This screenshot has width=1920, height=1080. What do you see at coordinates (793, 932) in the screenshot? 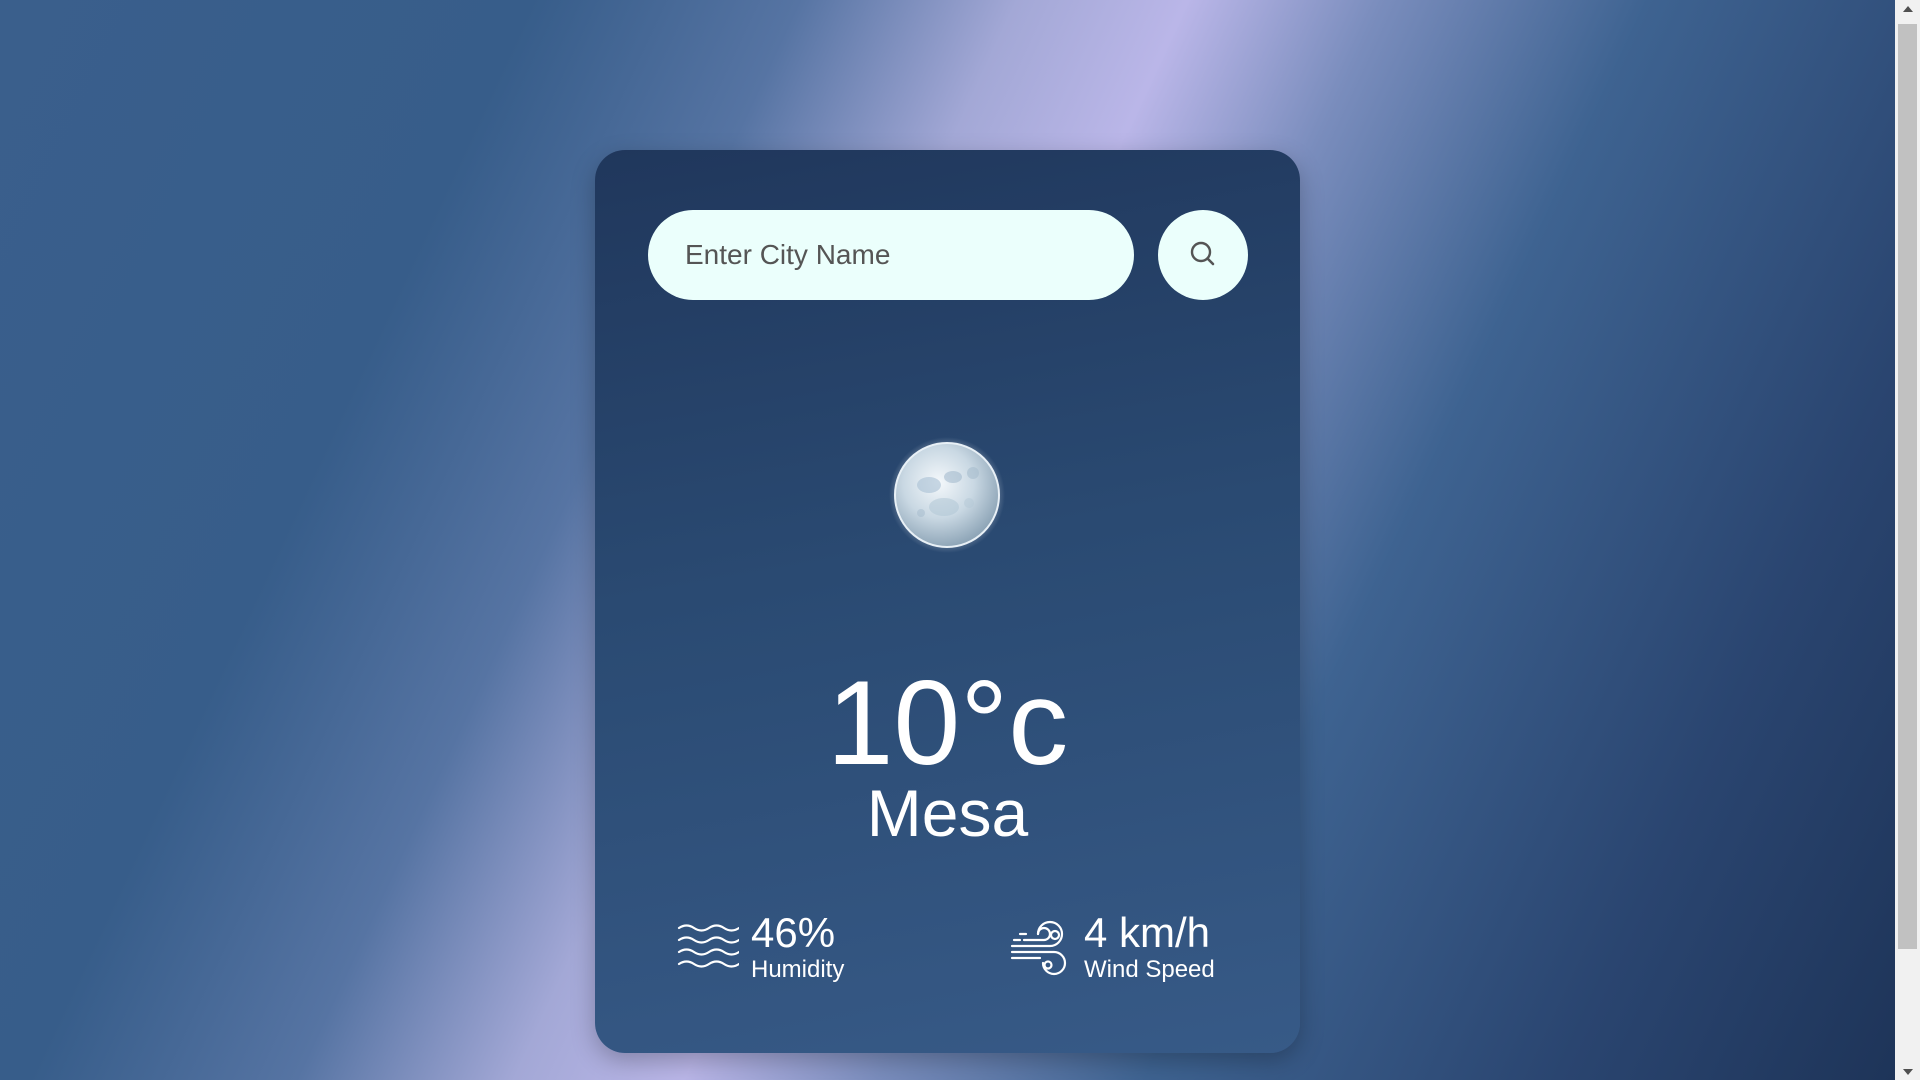
I see `humidity-value: 46%` at bounding box center [793, 932].